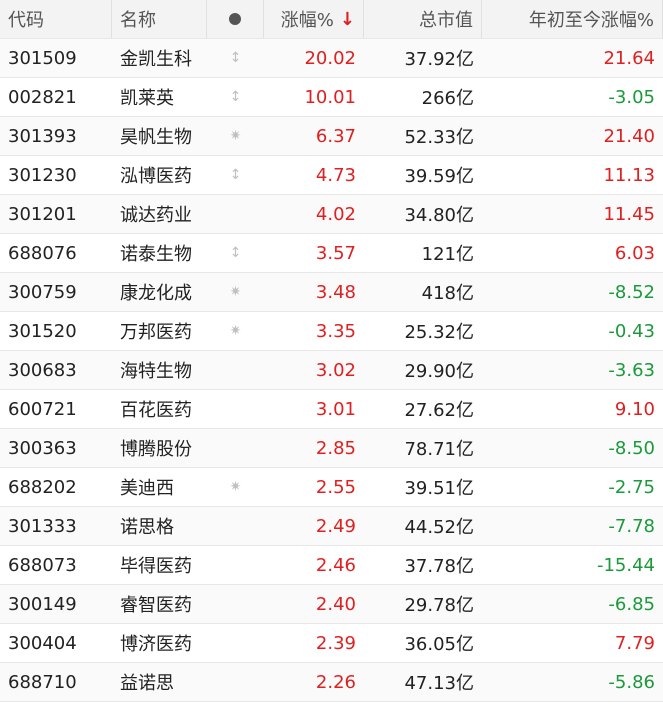  Describe the element at coordinates (307, 20) in the screenshot. I see `column-header-change-label: 涨幅%` at that location.